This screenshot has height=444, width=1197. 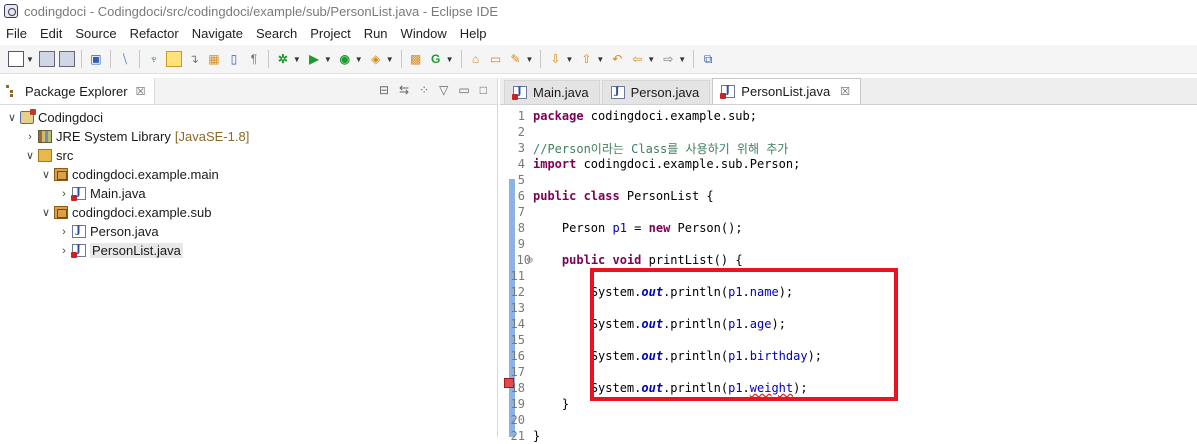 I want to click on previous-edit-icon: ⇧, so click(x=586, y=59).